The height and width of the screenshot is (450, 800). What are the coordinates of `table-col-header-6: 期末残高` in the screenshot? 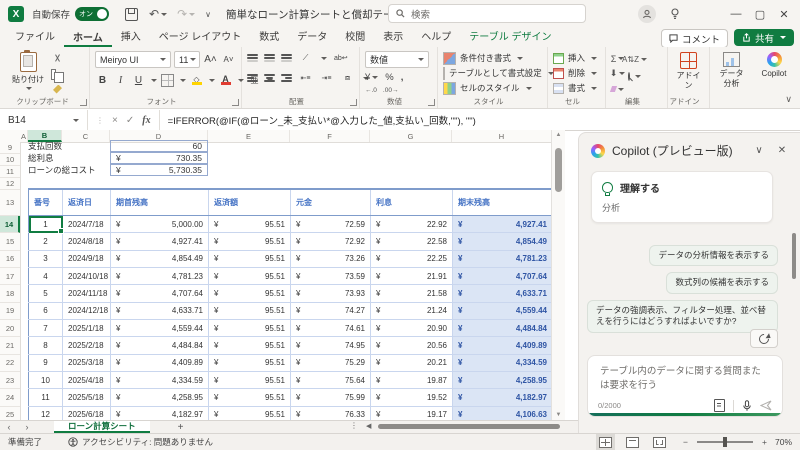 It's located at (502, 202).